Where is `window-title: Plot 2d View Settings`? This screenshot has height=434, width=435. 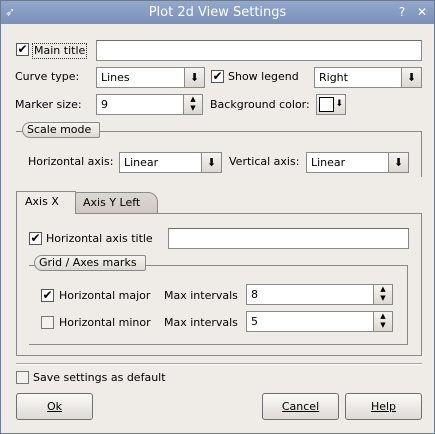 window-title: Plot 2d View Settings is located at coordinates (217, 12).